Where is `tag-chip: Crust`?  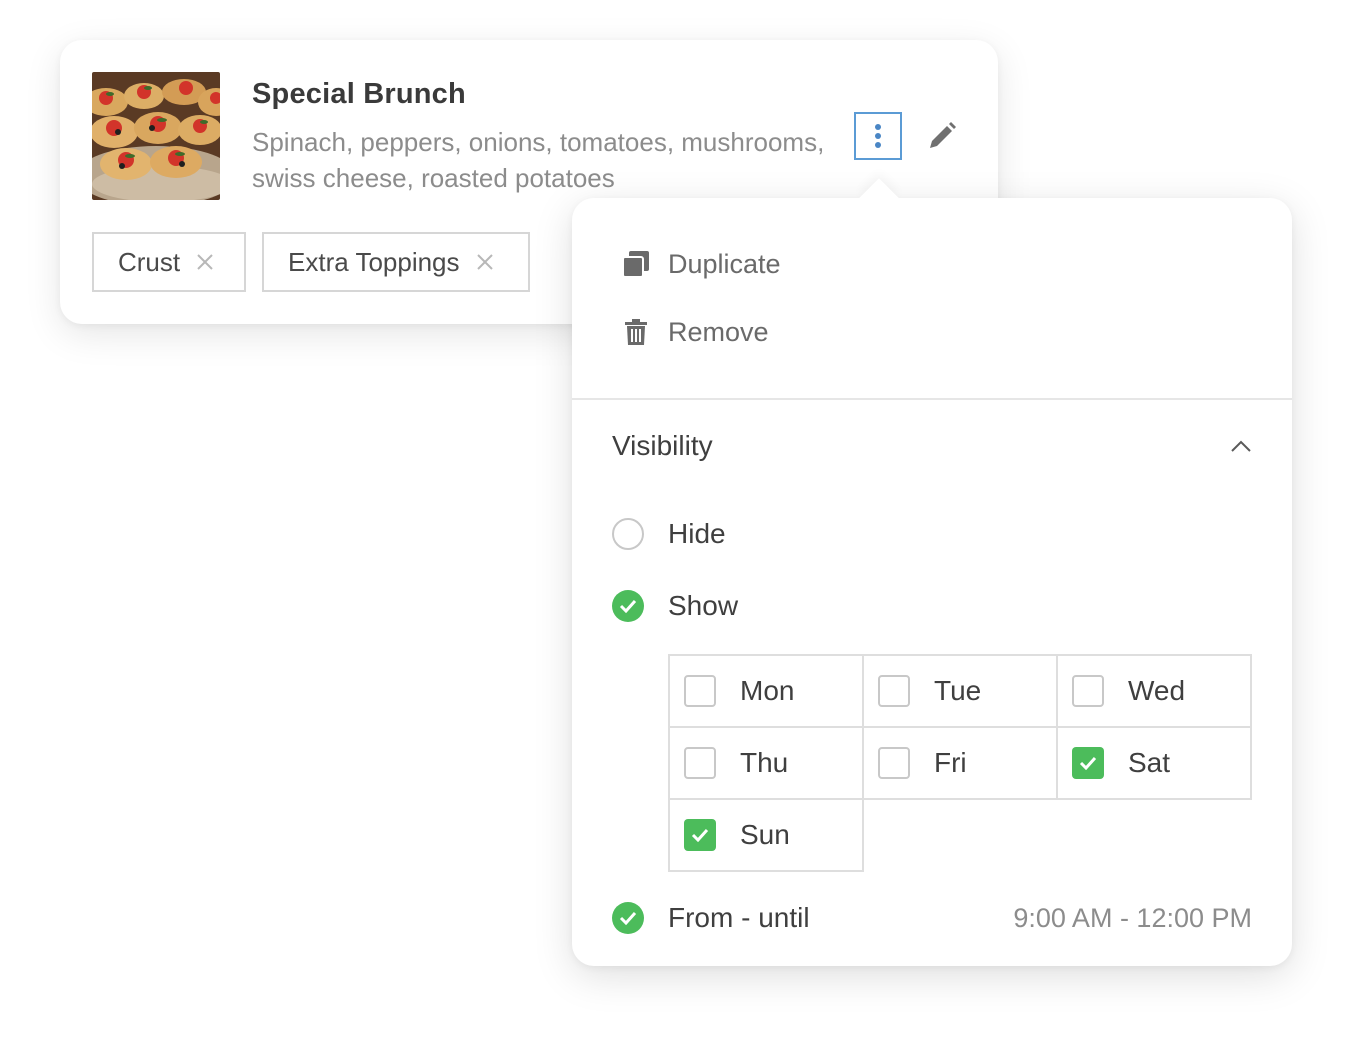
tag-chip: Crust is located at coordinates (169, 262).